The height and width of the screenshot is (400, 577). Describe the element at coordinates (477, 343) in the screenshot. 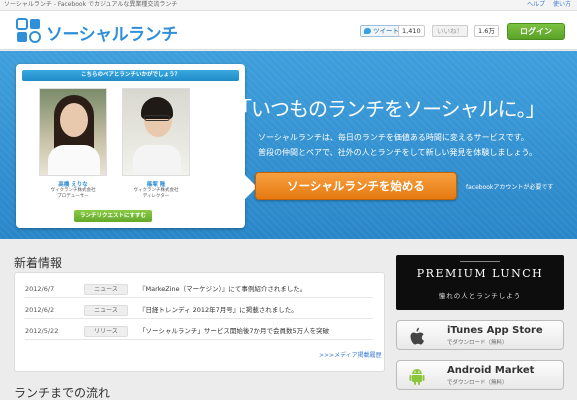

I see `itunes-store-sub: でダウンロード（無料）` at that location.